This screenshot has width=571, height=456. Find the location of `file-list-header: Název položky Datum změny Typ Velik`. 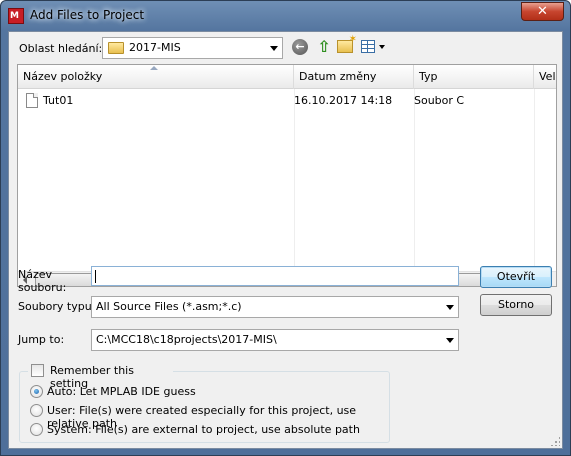

file-list-header: Název položky Datum změny Typ Velik is located at coordinates (287, 77).